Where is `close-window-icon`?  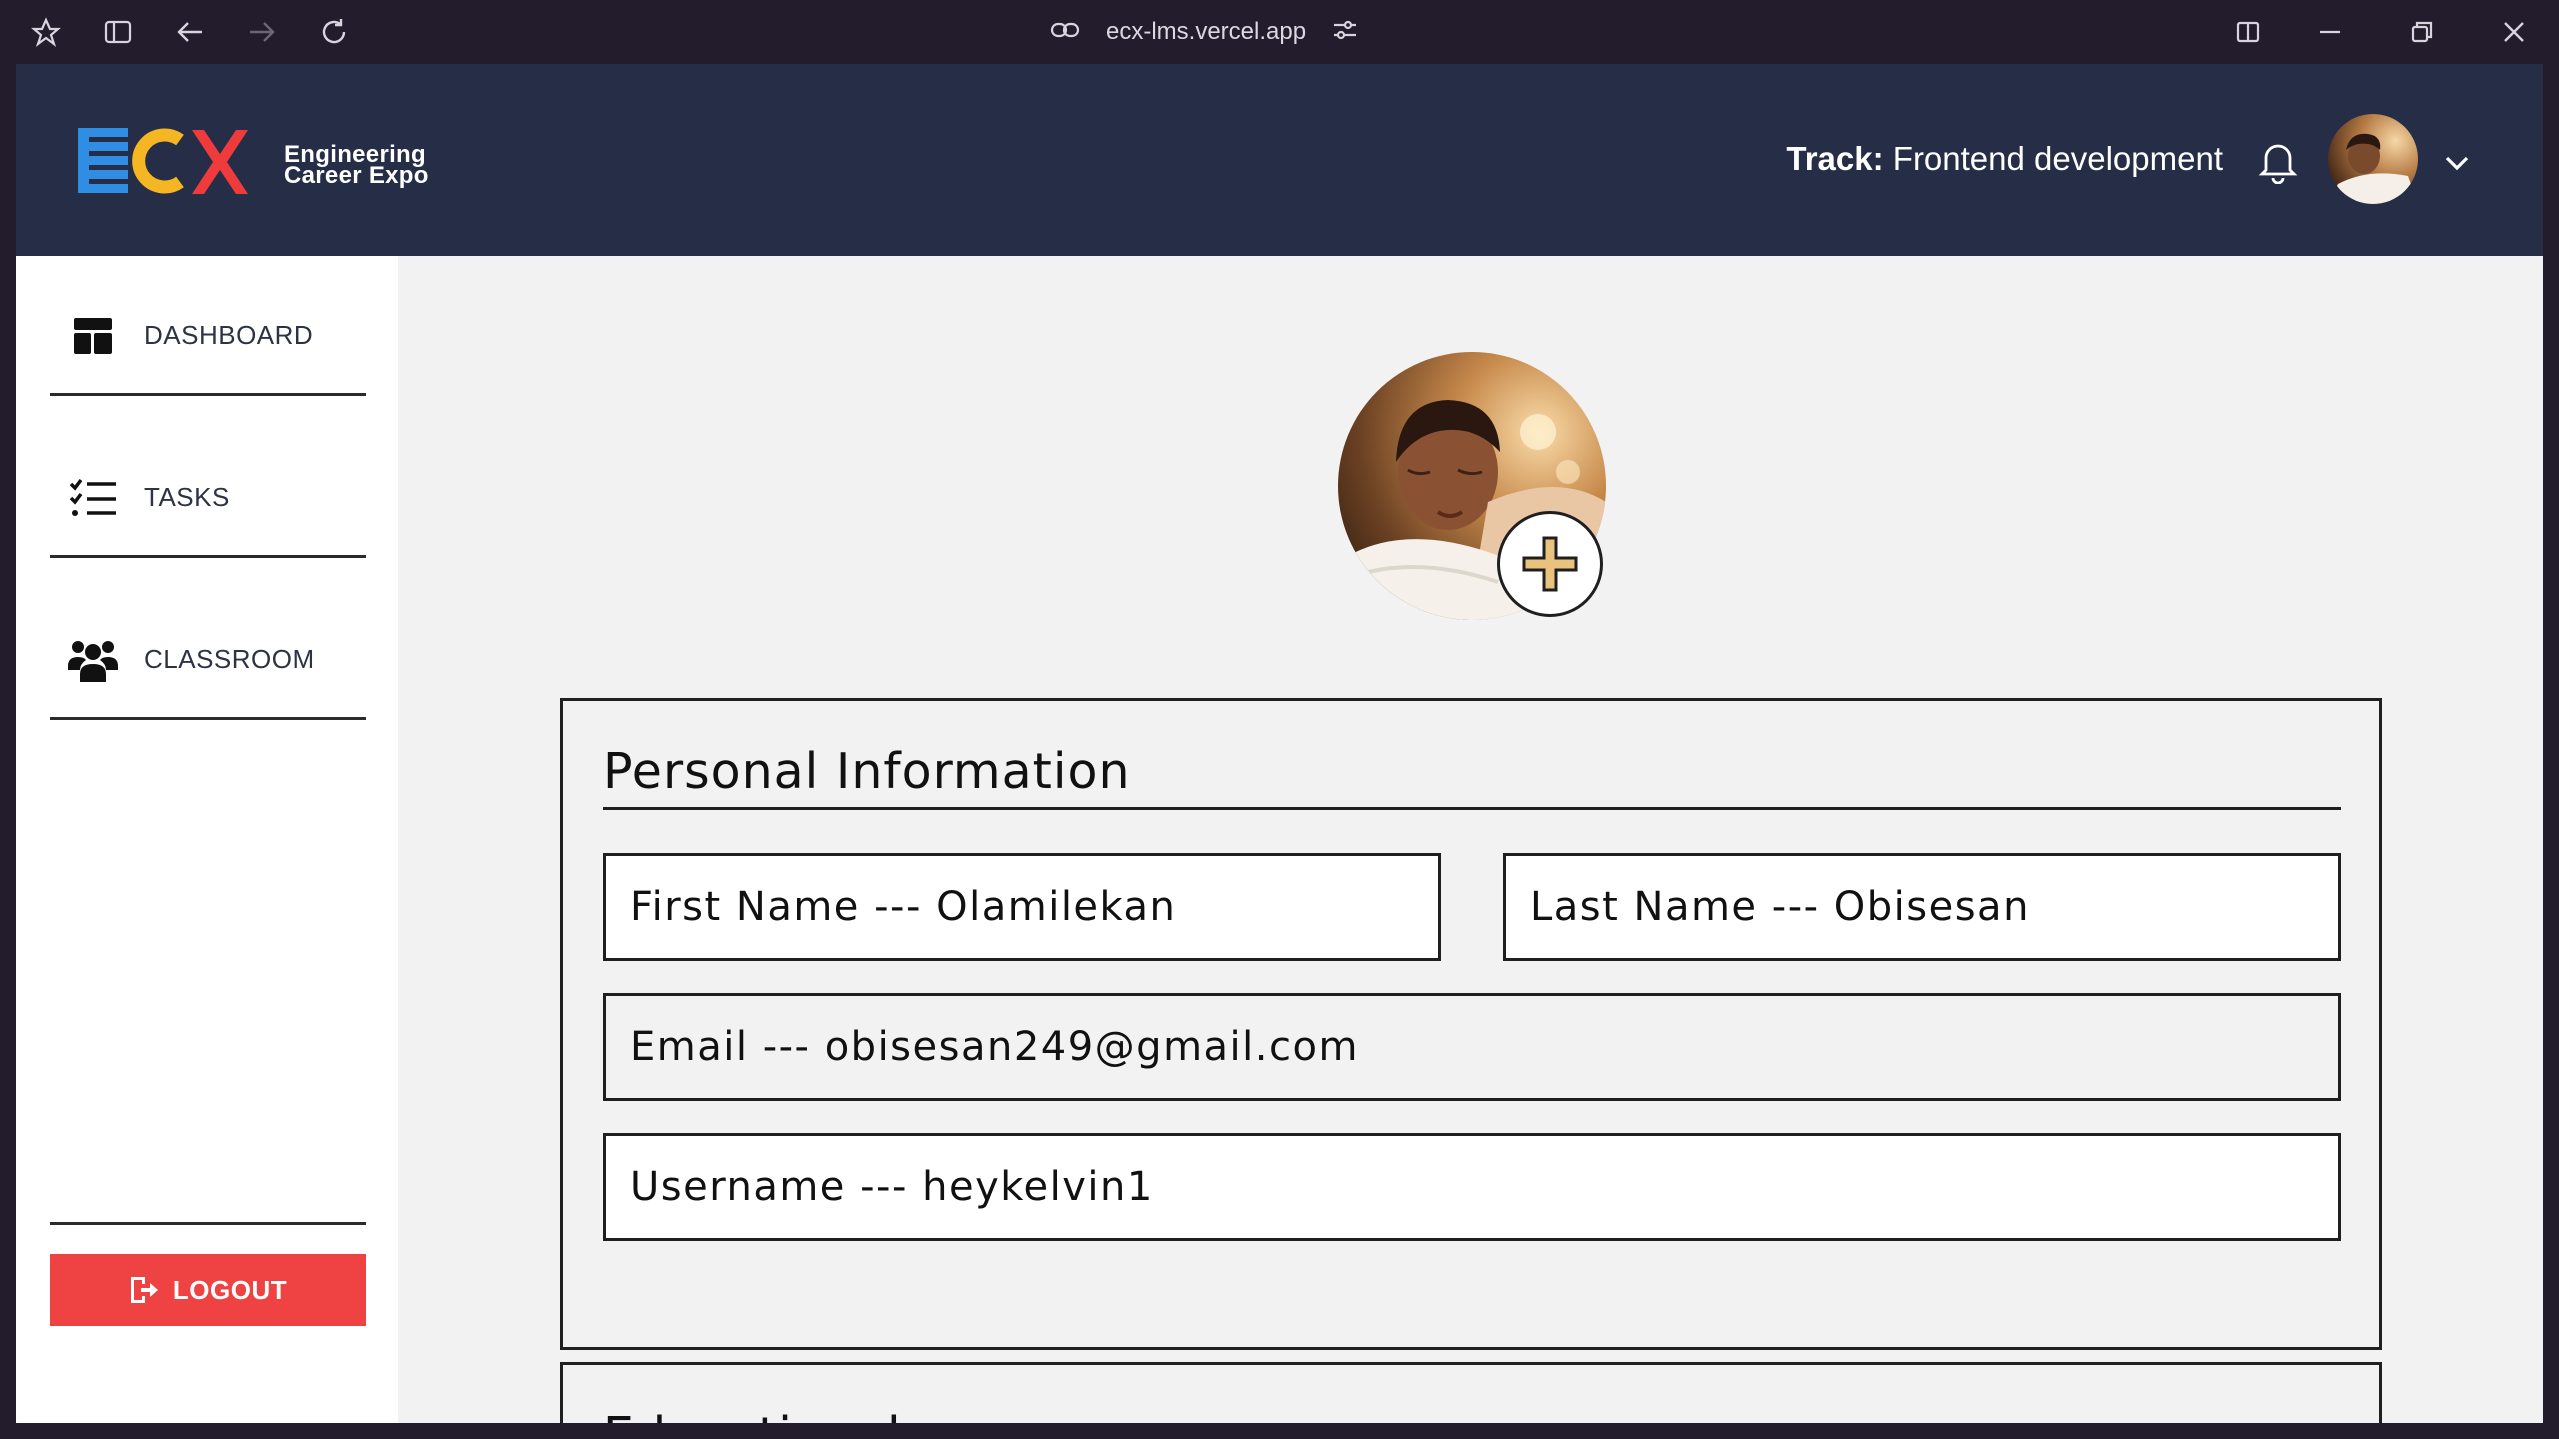 close-window-icon is located at coordinates (2514, 32).